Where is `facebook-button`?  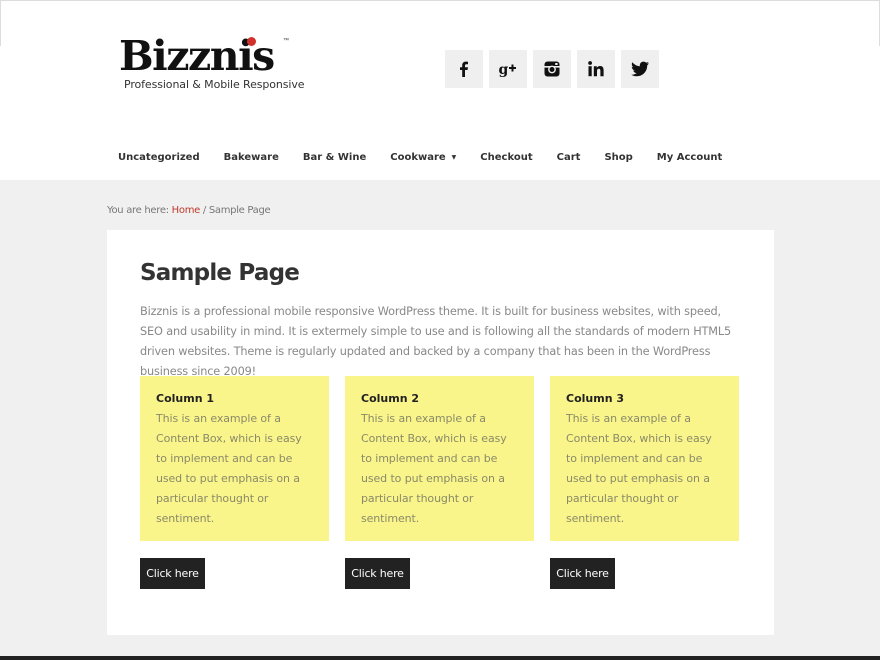
facebook-button is located at coordinates (464, 69).